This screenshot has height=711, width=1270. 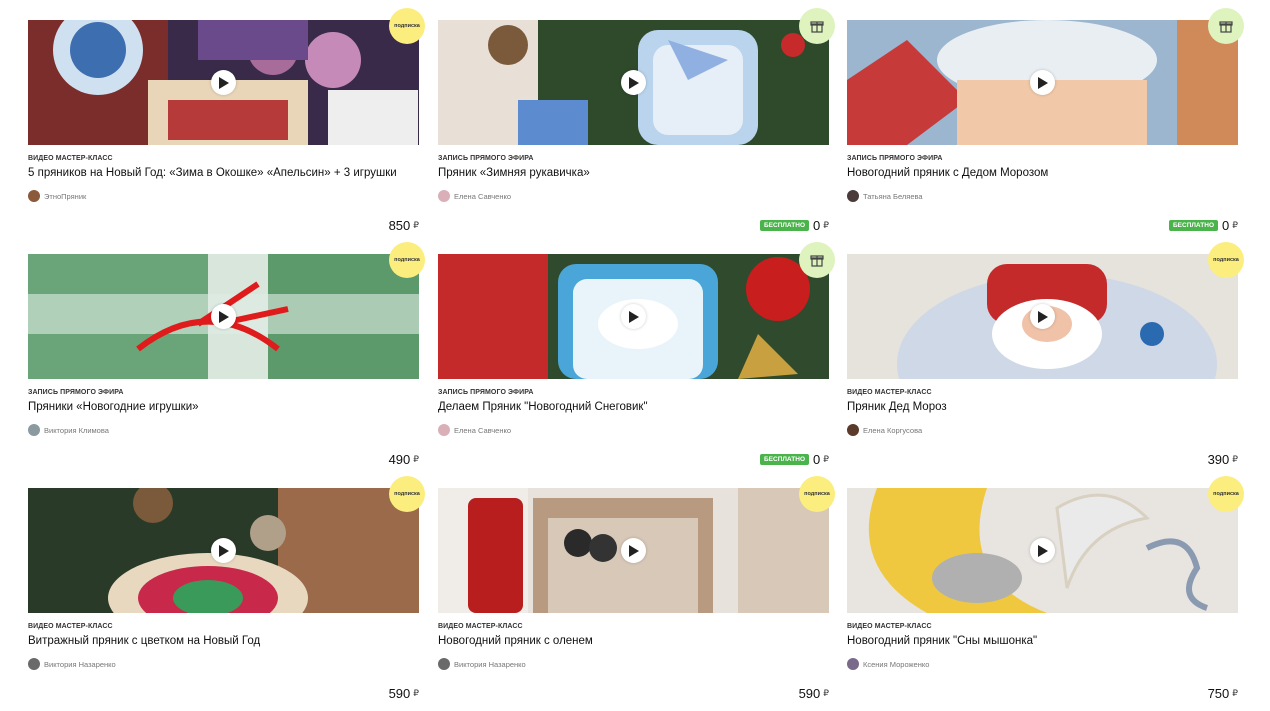 I want to click on course-author: Елена Коргусова, so click(x=884, y=430).